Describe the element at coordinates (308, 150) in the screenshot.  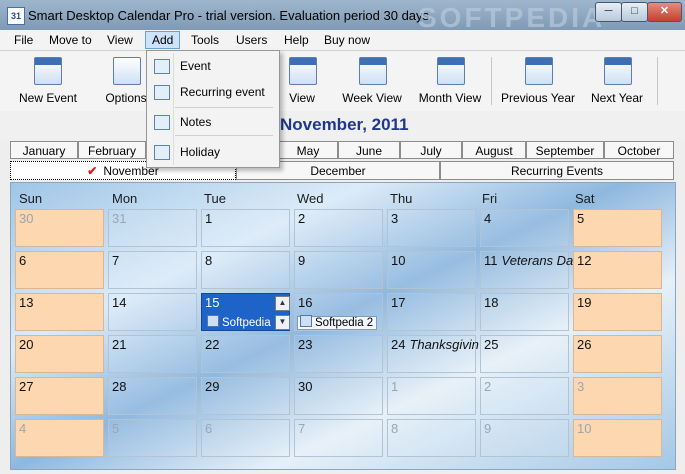
I see `tab-may: May` at that location.